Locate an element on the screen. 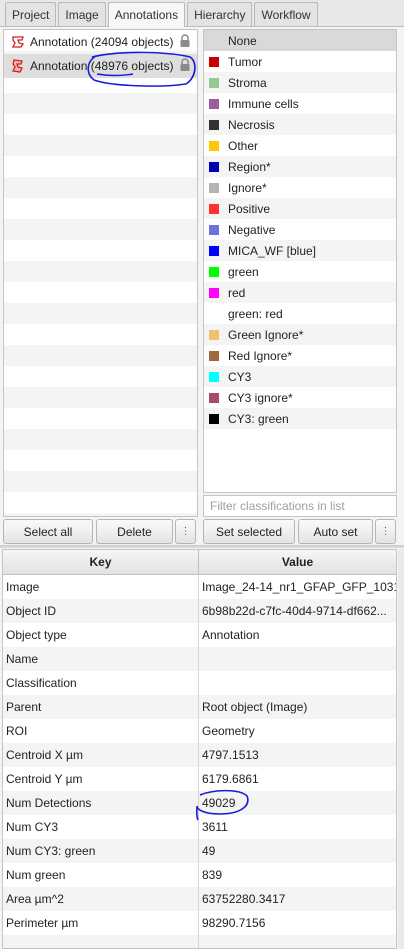  set-selected-button: Set selected is located at coordinates (249, 531).